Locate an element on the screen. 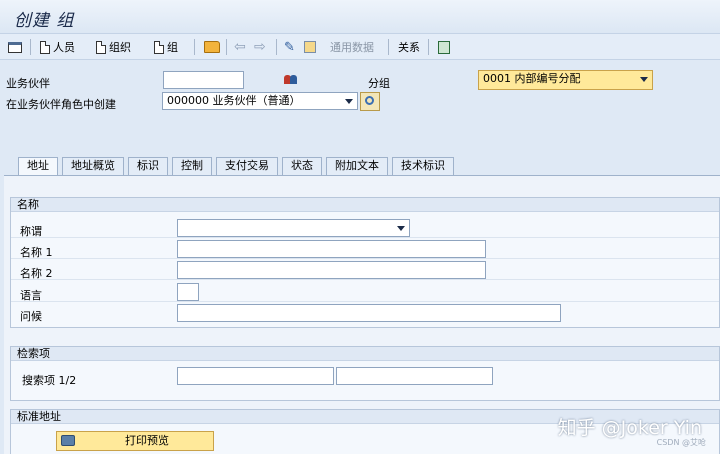 This screenshot has height=454, width=720. tab-address: 地址 is located at coordinates (38, 166).